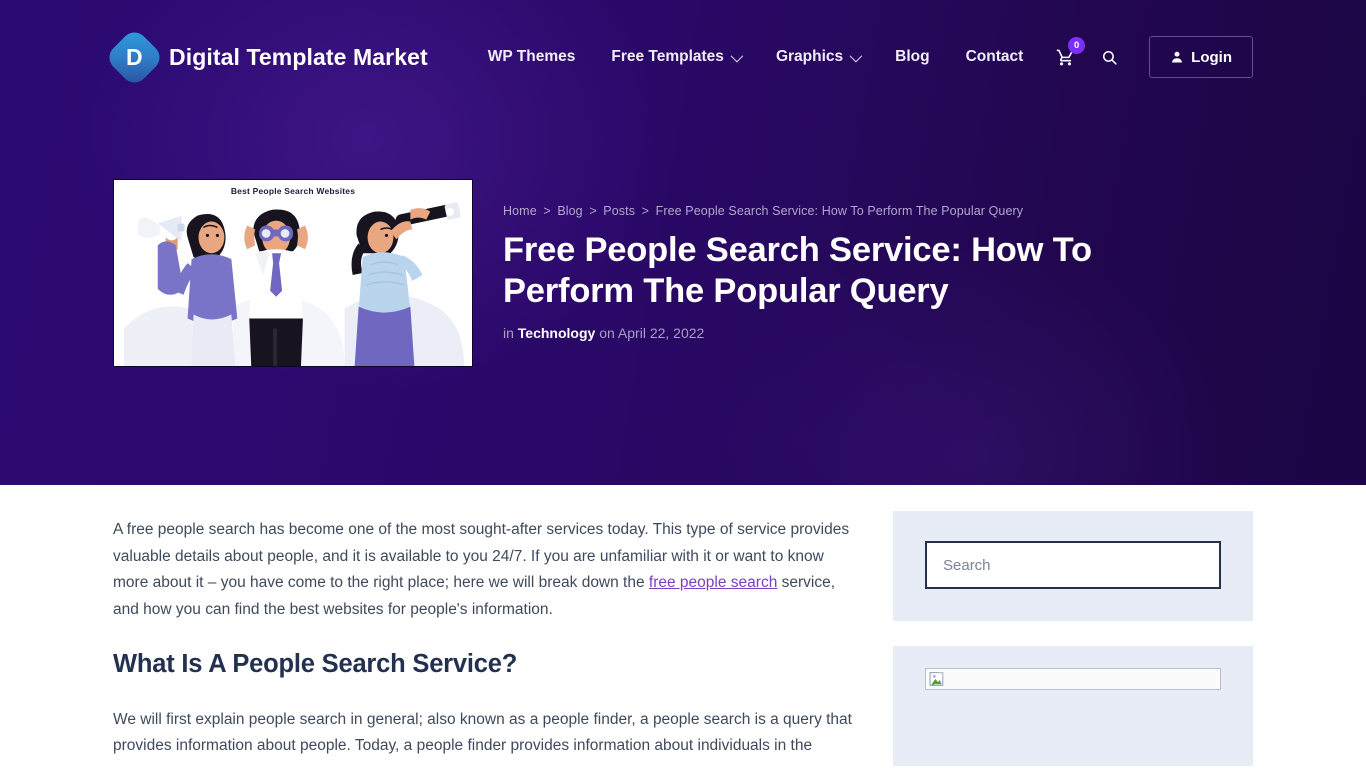  I want to click on breadcrumb-item-home: Home, so click(520, 211).